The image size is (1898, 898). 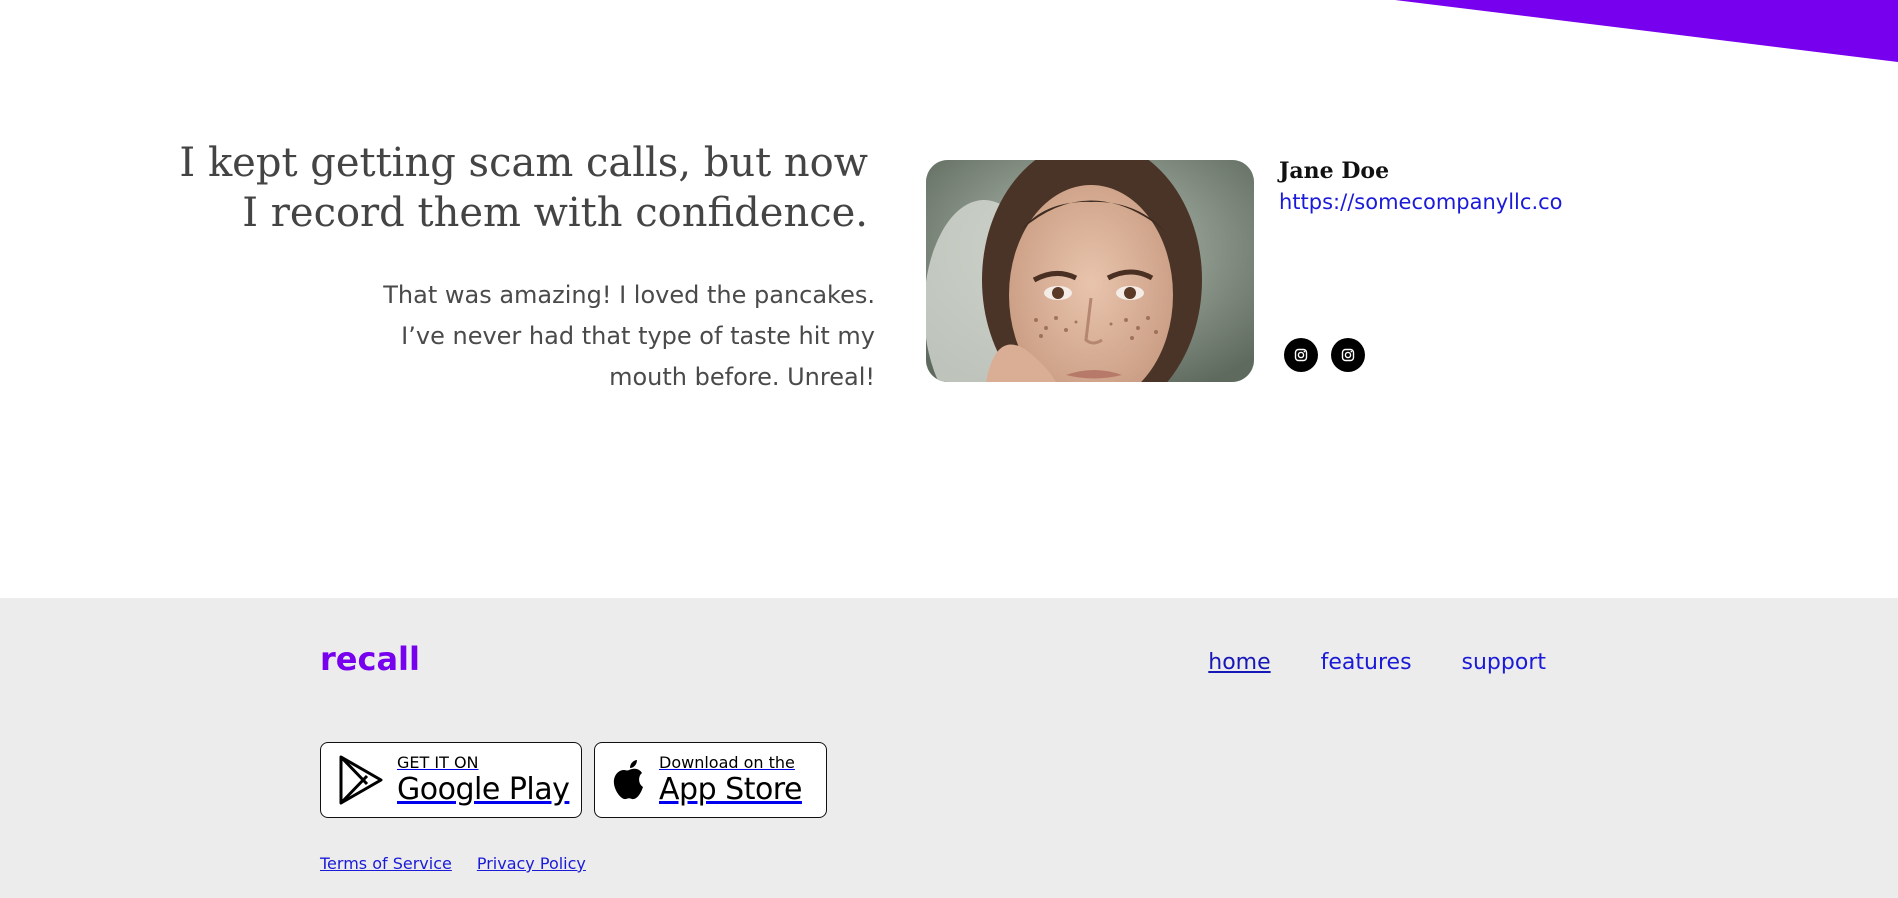 What do you see at coordinates (629, 780) in the screenshot?
I see `apple-icon` at bounding box center [629, 780].